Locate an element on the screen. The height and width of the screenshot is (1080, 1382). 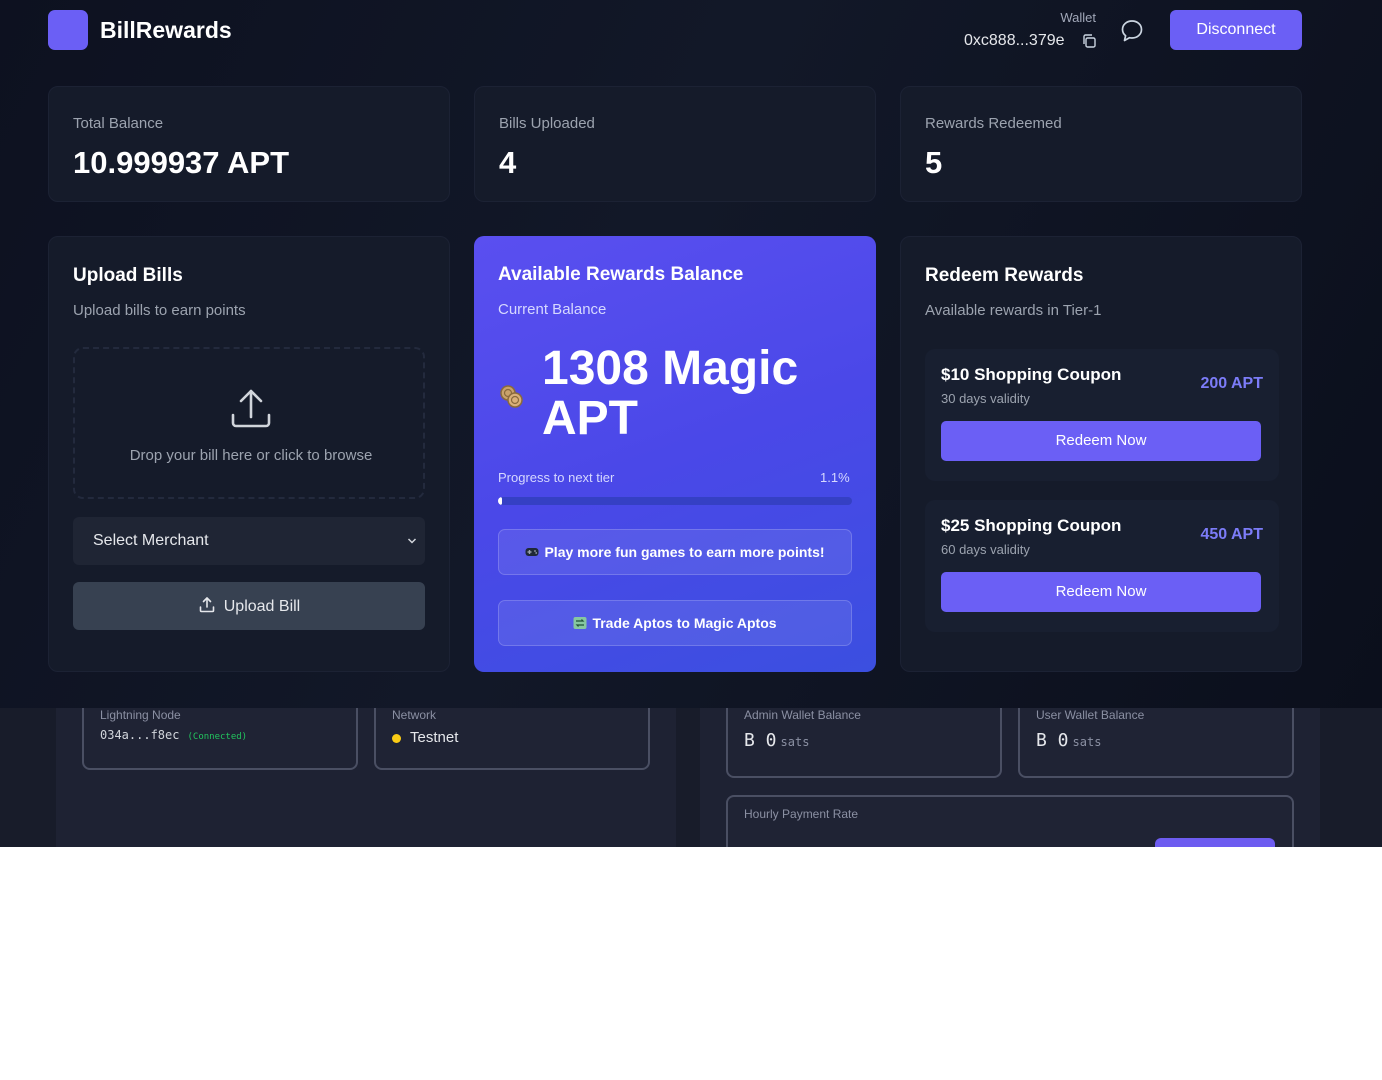
hourly-action-button is located at coordinates (1215, 842).